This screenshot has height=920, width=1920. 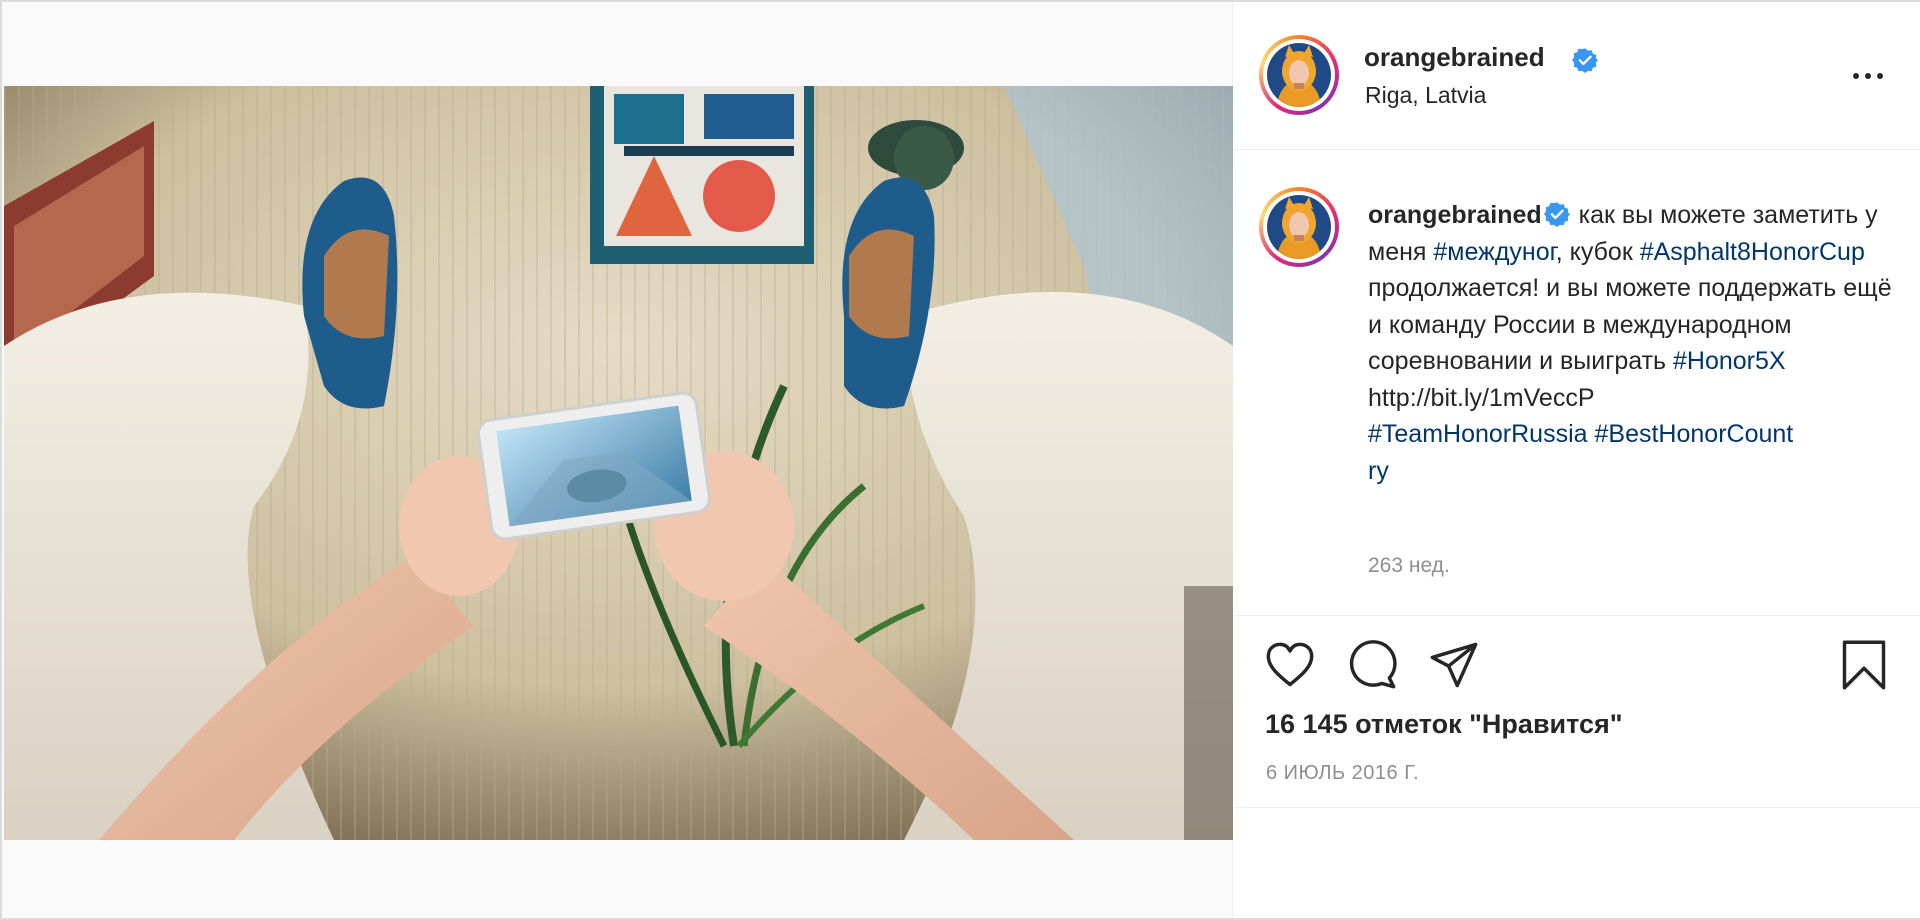 I want to click on heart-icon, so click(x=1290, y=665).